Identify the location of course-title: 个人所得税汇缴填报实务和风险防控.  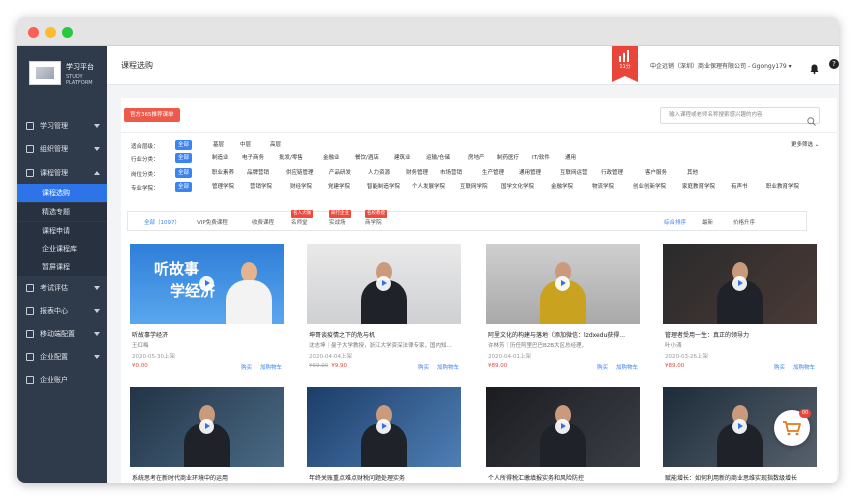
(563, 477).